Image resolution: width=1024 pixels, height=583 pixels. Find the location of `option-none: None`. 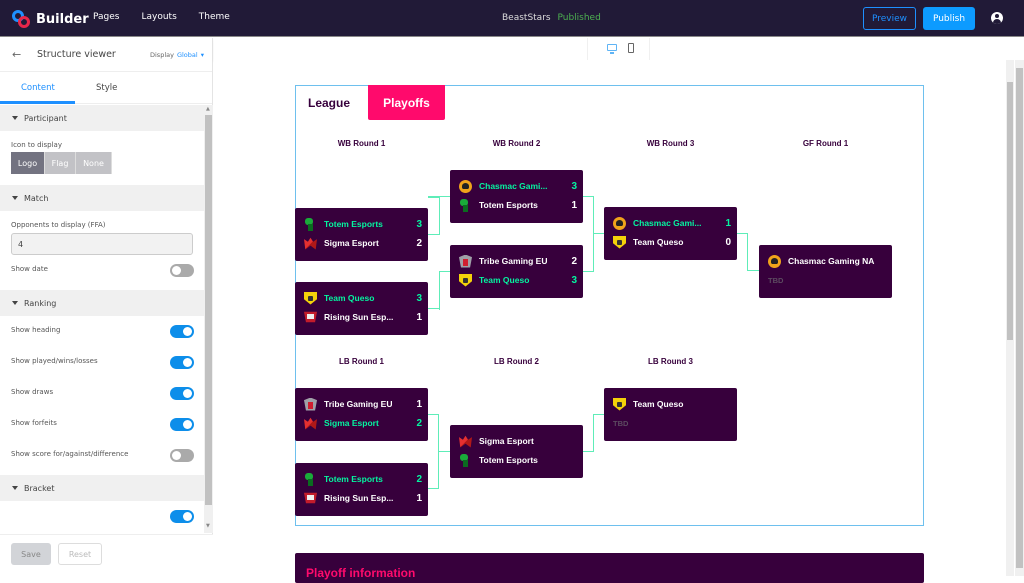

option-none: None is located at coordinates (94, 163).